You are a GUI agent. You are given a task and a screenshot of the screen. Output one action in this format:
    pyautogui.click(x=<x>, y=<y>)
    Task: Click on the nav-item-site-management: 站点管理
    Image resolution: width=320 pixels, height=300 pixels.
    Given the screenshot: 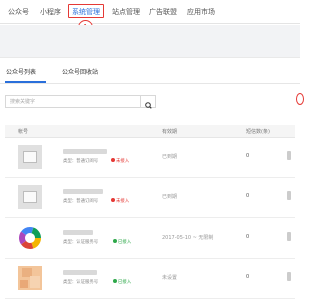 What is the action you would take?
    pyautogui.click(x=126, y=12)
    